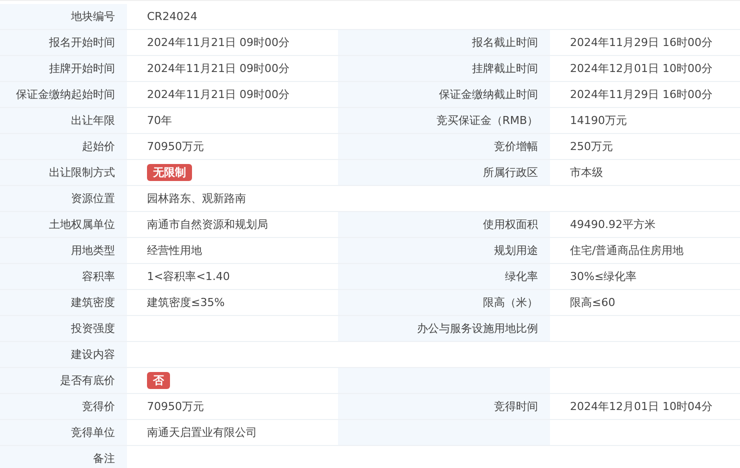 Image resolution: width=740 pixels, height=468 pixels. I want to click on field-value: 250万元, so click(591, 146).